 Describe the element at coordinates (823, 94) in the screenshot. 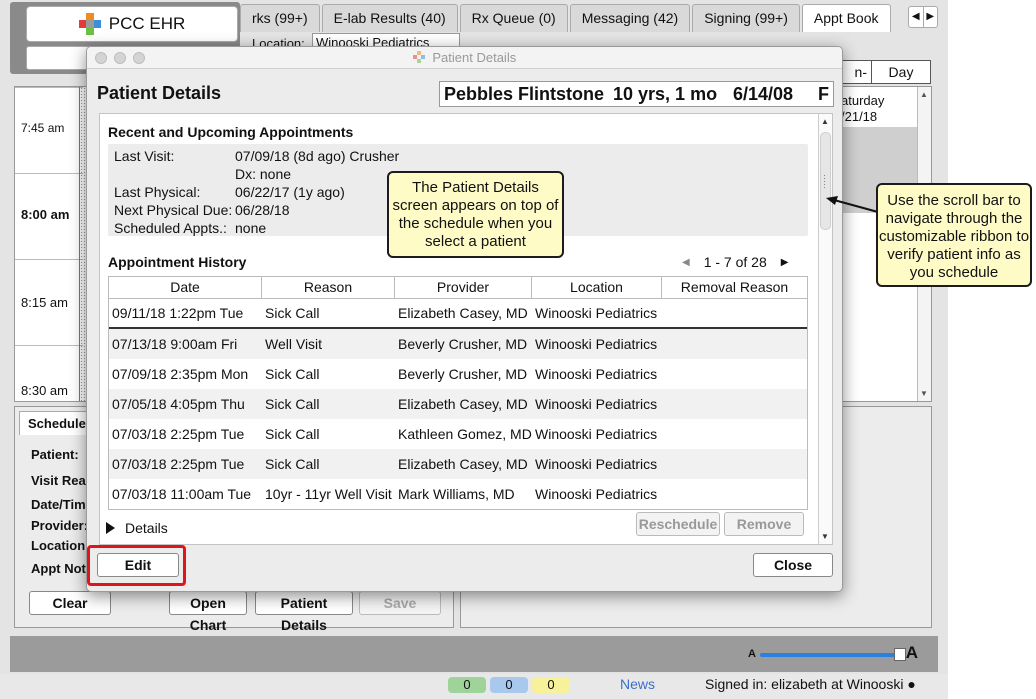

I see `patient-sex: F` at that location.